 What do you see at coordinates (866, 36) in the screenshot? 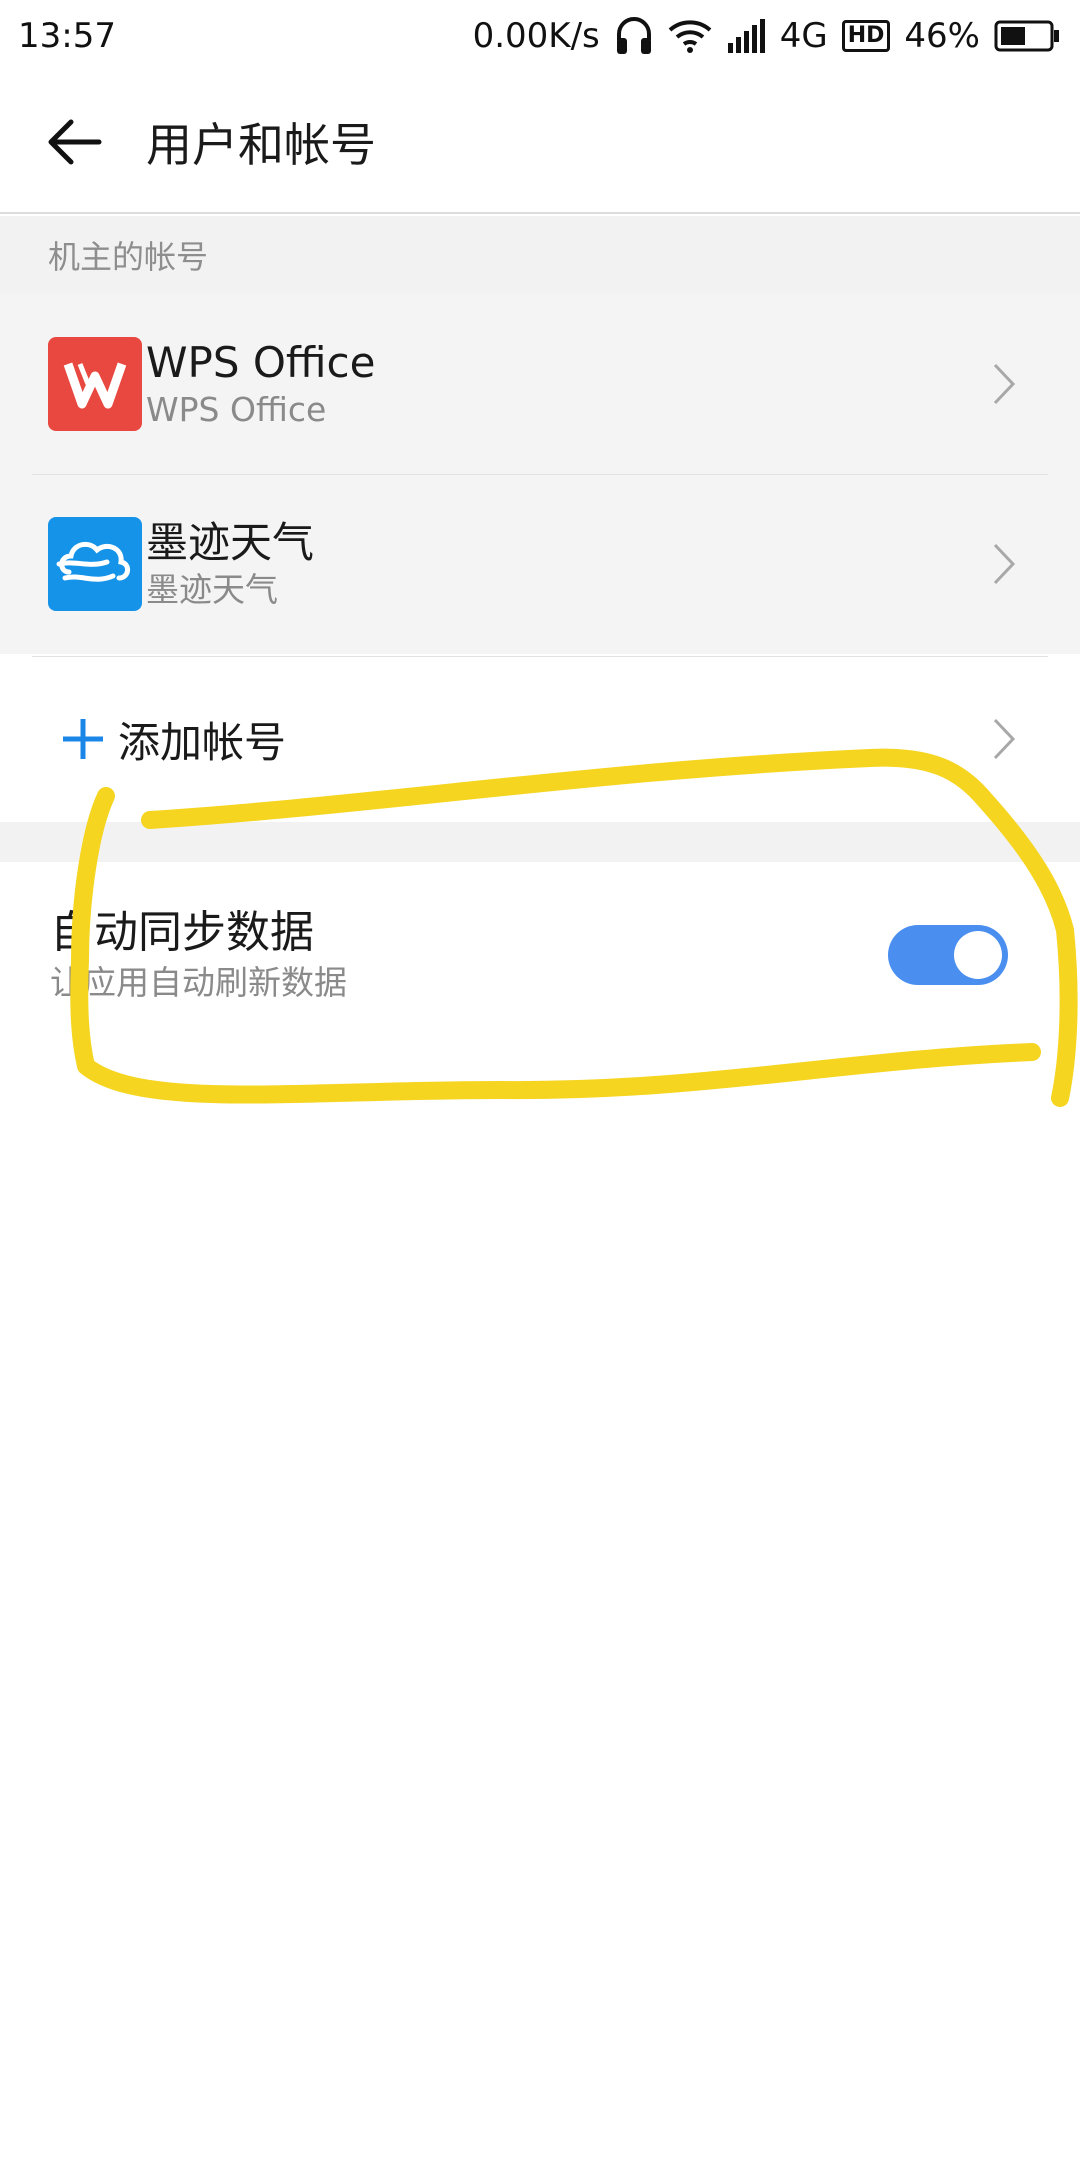
I see `hd-badge: HD` at bounding box center [866, 36].